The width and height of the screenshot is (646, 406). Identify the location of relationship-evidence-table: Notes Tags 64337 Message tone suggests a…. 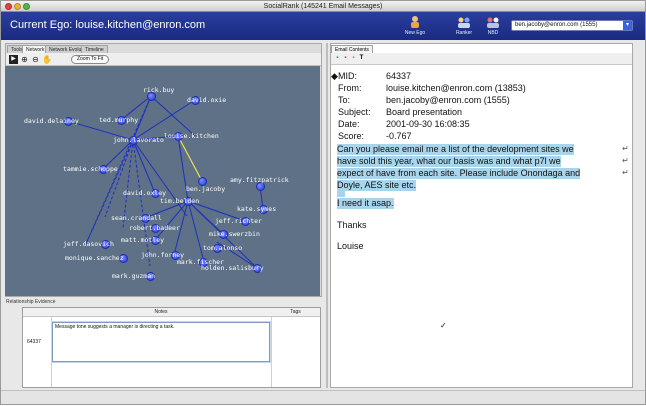
(171, 347).